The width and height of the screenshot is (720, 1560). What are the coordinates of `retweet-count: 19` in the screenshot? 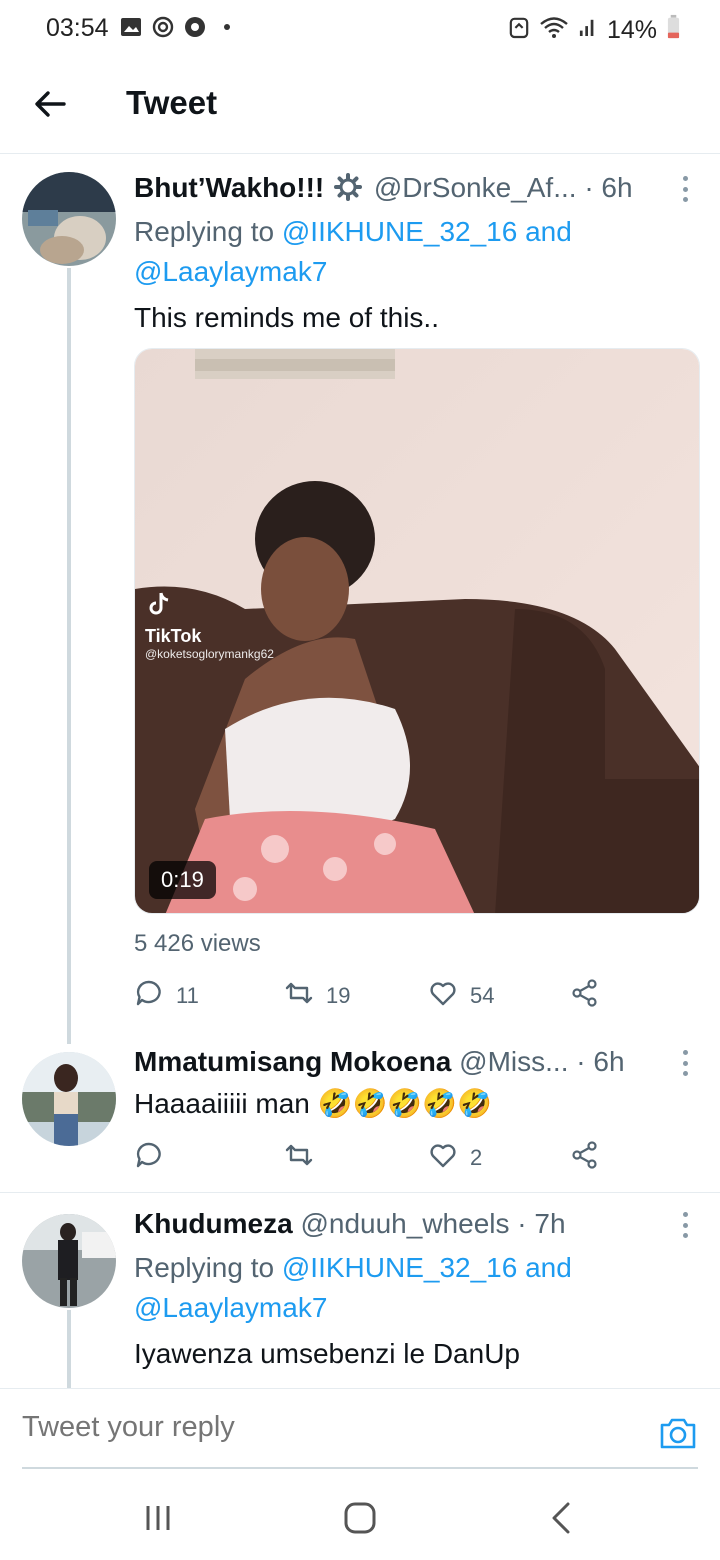 It's located at (338, 995).